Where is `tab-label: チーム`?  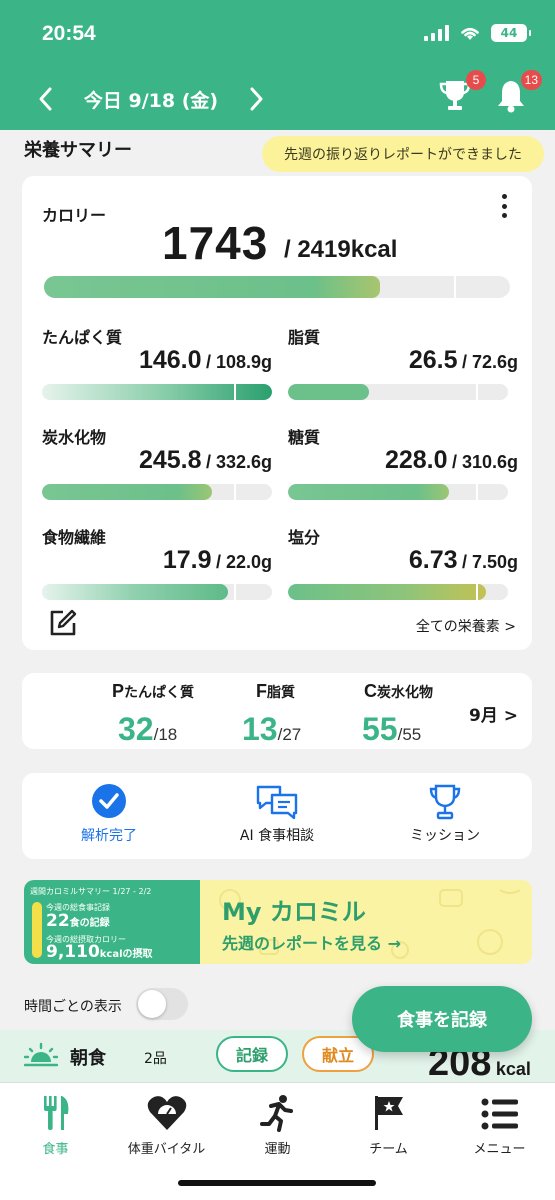
tab-label: チーム is located at coordinates (388, 1149).